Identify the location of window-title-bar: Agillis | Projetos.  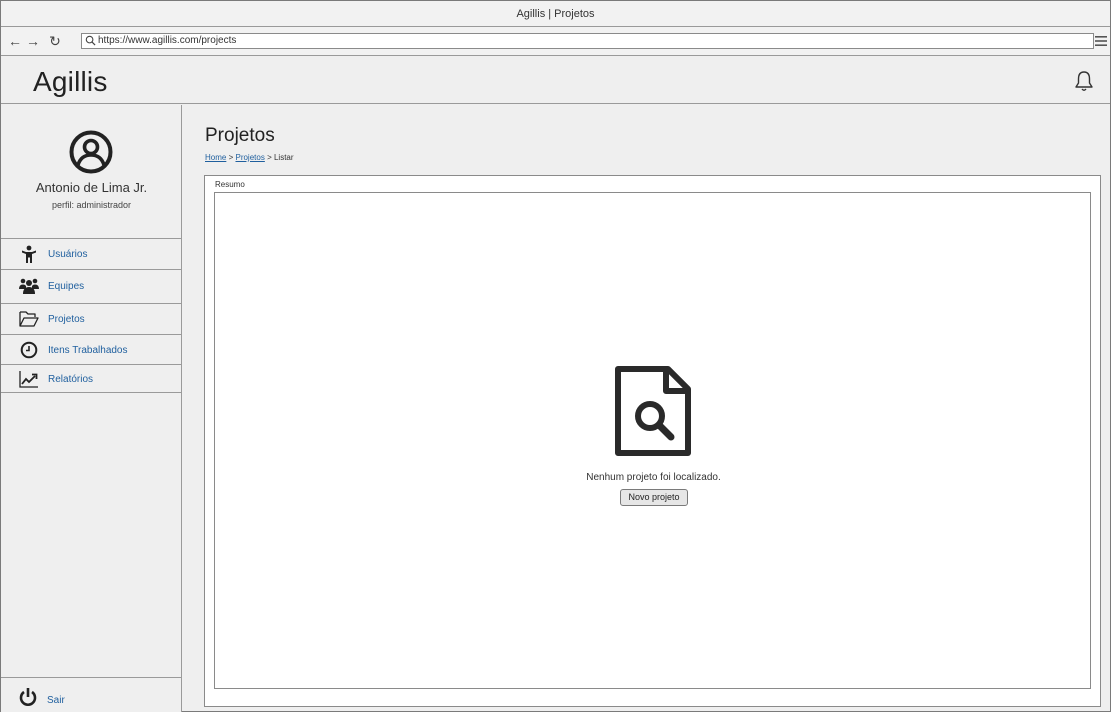
(555, 14).